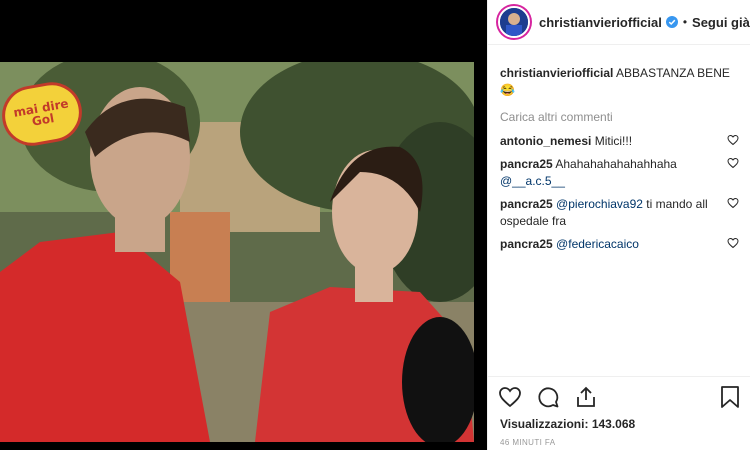 Image resolution: width=750 pixels, height=451 pixels. I want to click on comment-icon, so click(548, 397).